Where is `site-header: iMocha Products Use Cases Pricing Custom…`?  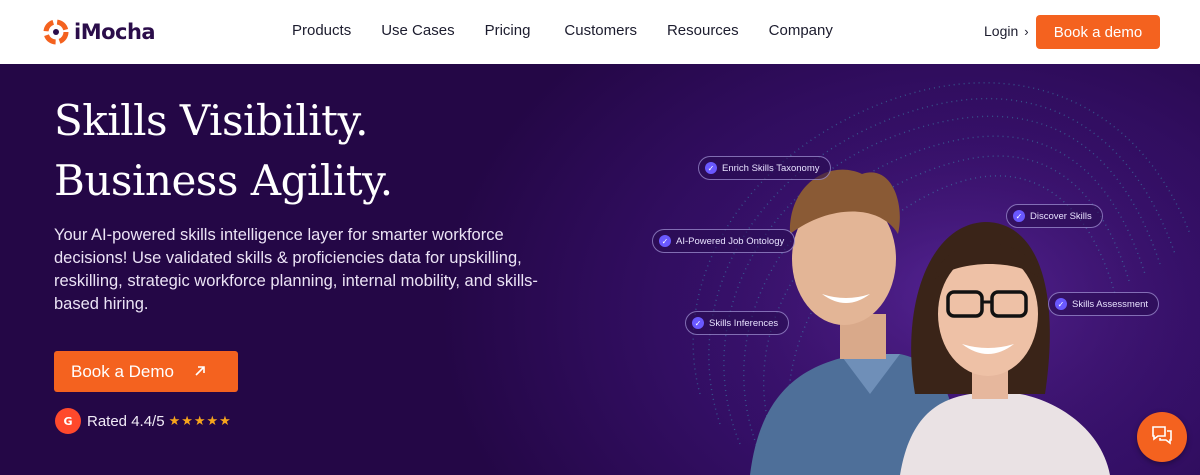 site-header: iMocha Products Use Cases Pricing Custom… is located at coordinates (600, 32).